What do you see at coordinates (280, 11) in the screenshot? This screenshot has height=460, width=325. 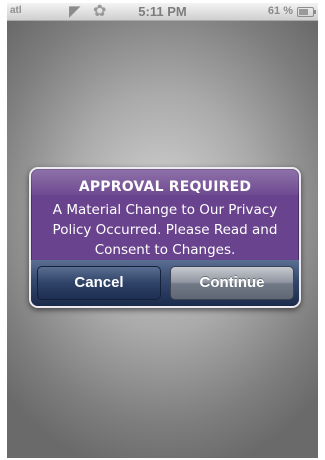 I see `battery-percent: 61 %` at bounding box center [280, 11].